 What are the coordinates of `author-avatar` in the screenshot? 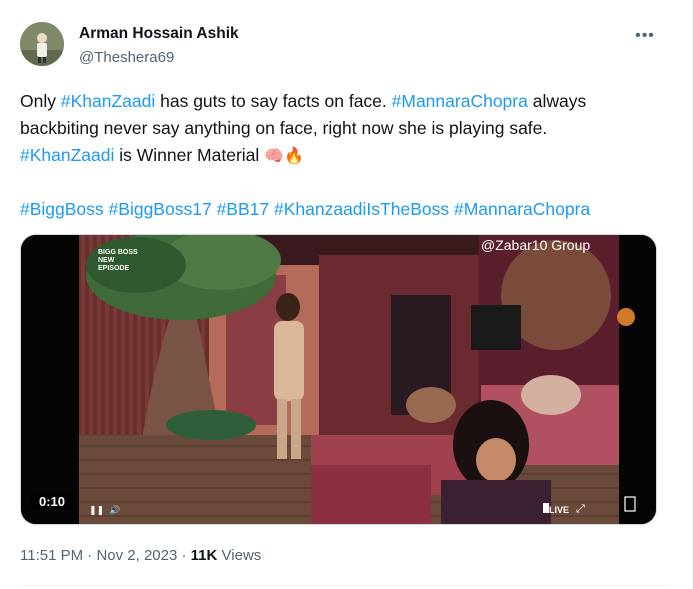 It's located at (42, 44).